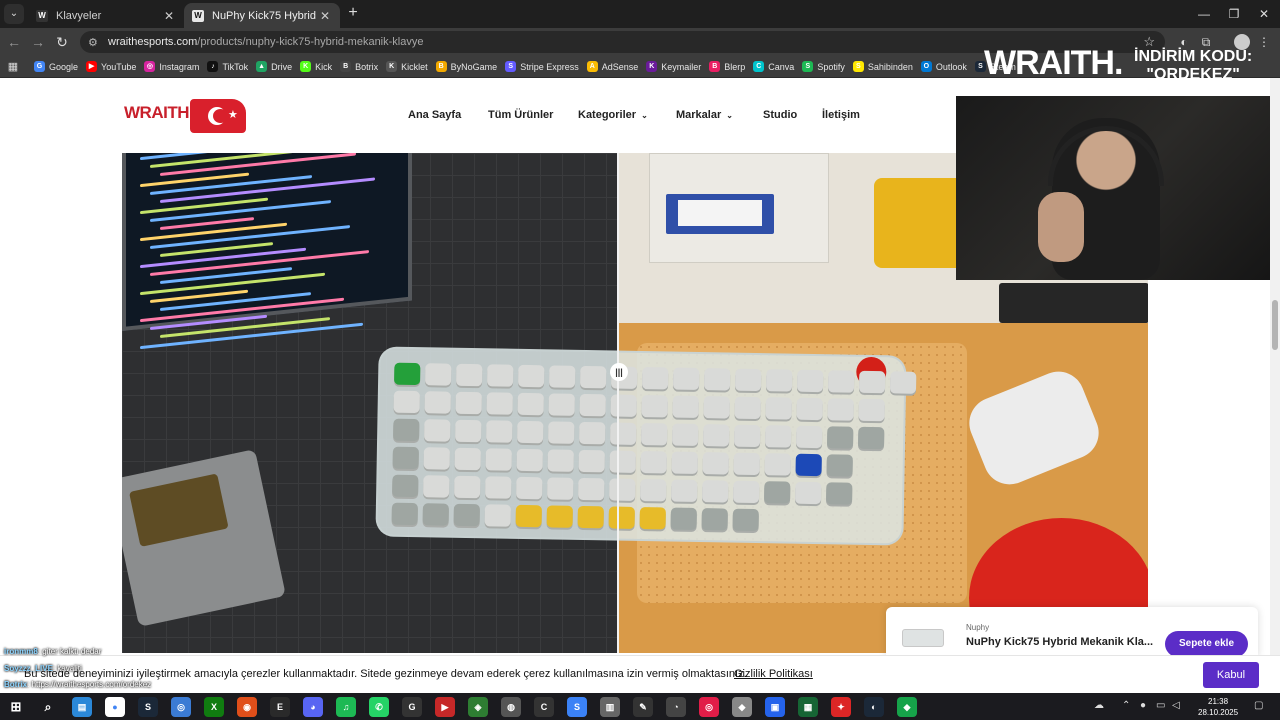 The width and height of the screenshot is (1280, 720). I want to click on bookmark-instagram: ◎ Instagram, so click(171, 66).